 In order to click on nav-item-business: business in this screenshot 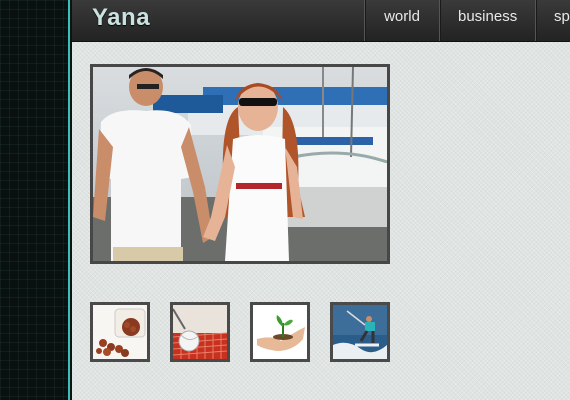, I will do `click(487, 20)`.